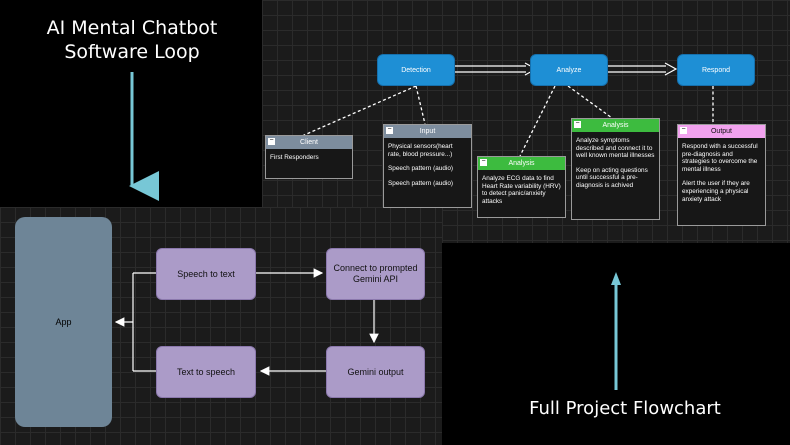  I want to click on gemini-output-node: Gemini output, so click(375, 372).